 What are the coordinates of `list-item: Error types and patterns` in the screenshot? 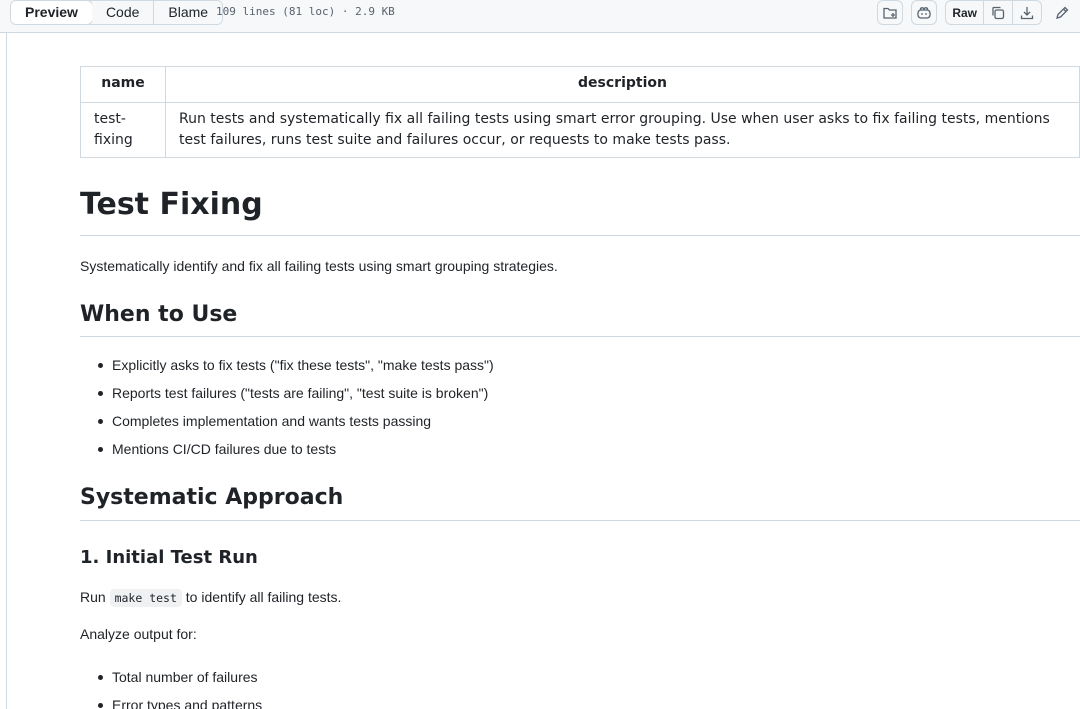 It's located at (179, 700).